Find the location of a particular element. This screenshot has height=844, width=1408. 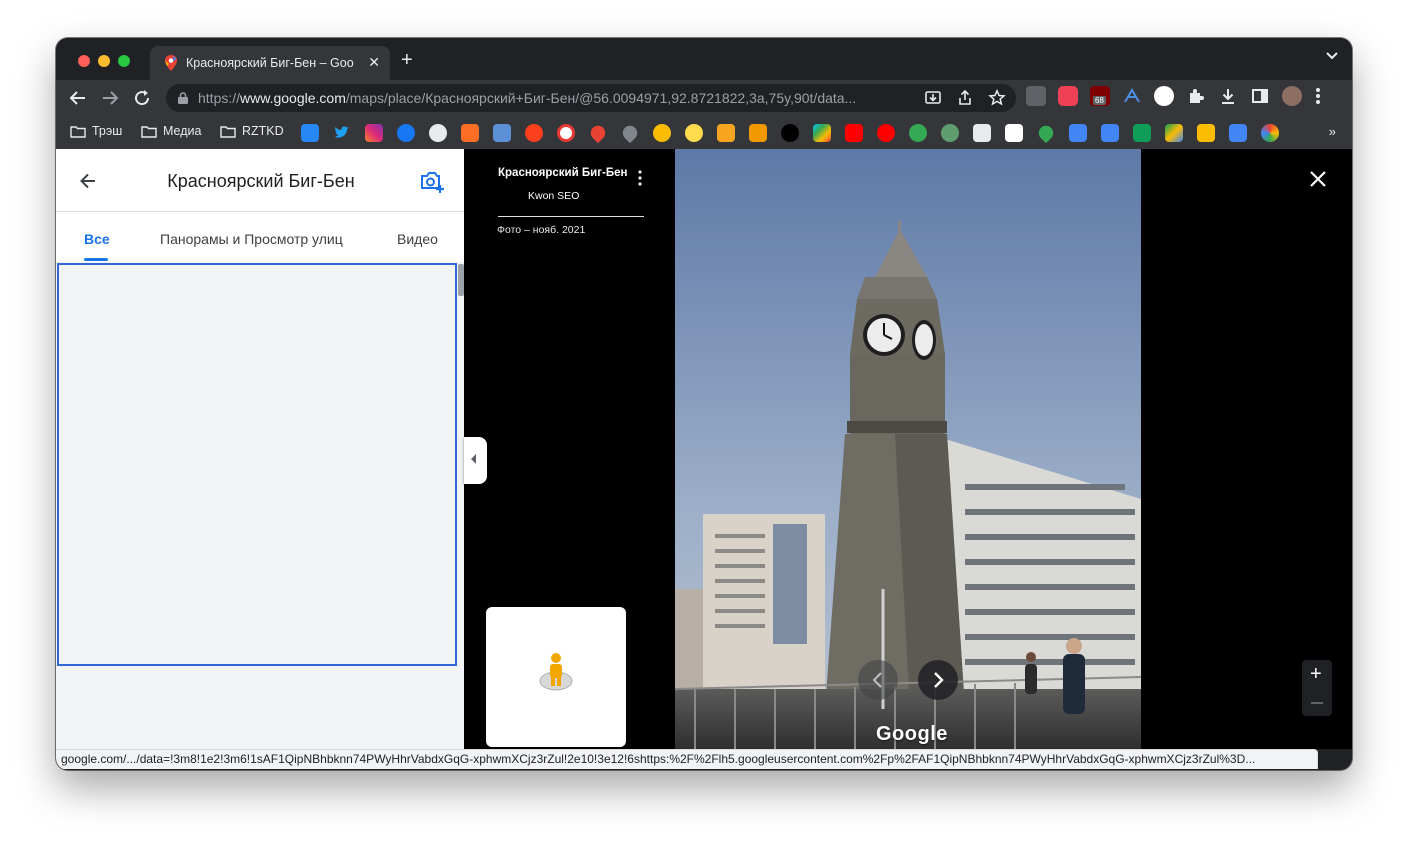

tab-panoramas: Панорамы и Просмотр улиц is located at coordinates (251, 239).